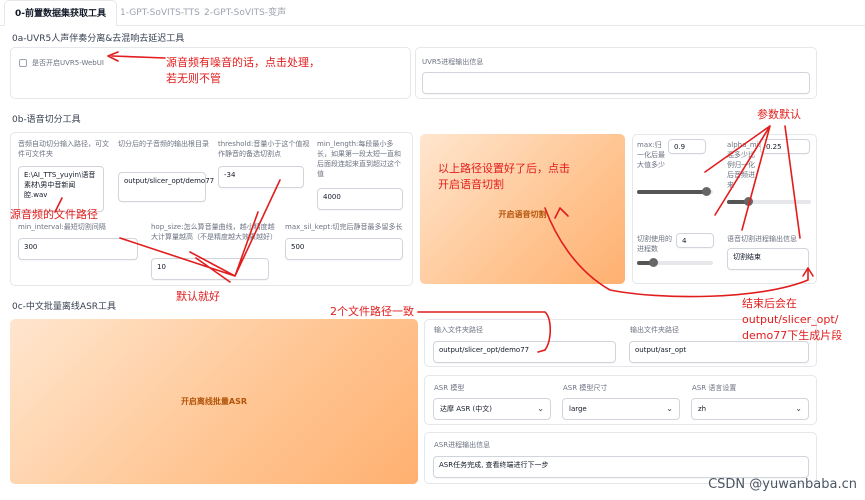  What do you see at coordinates (138, 57) in the screenshot?
I see `arrow-noise` at bounding box center [138, 57].